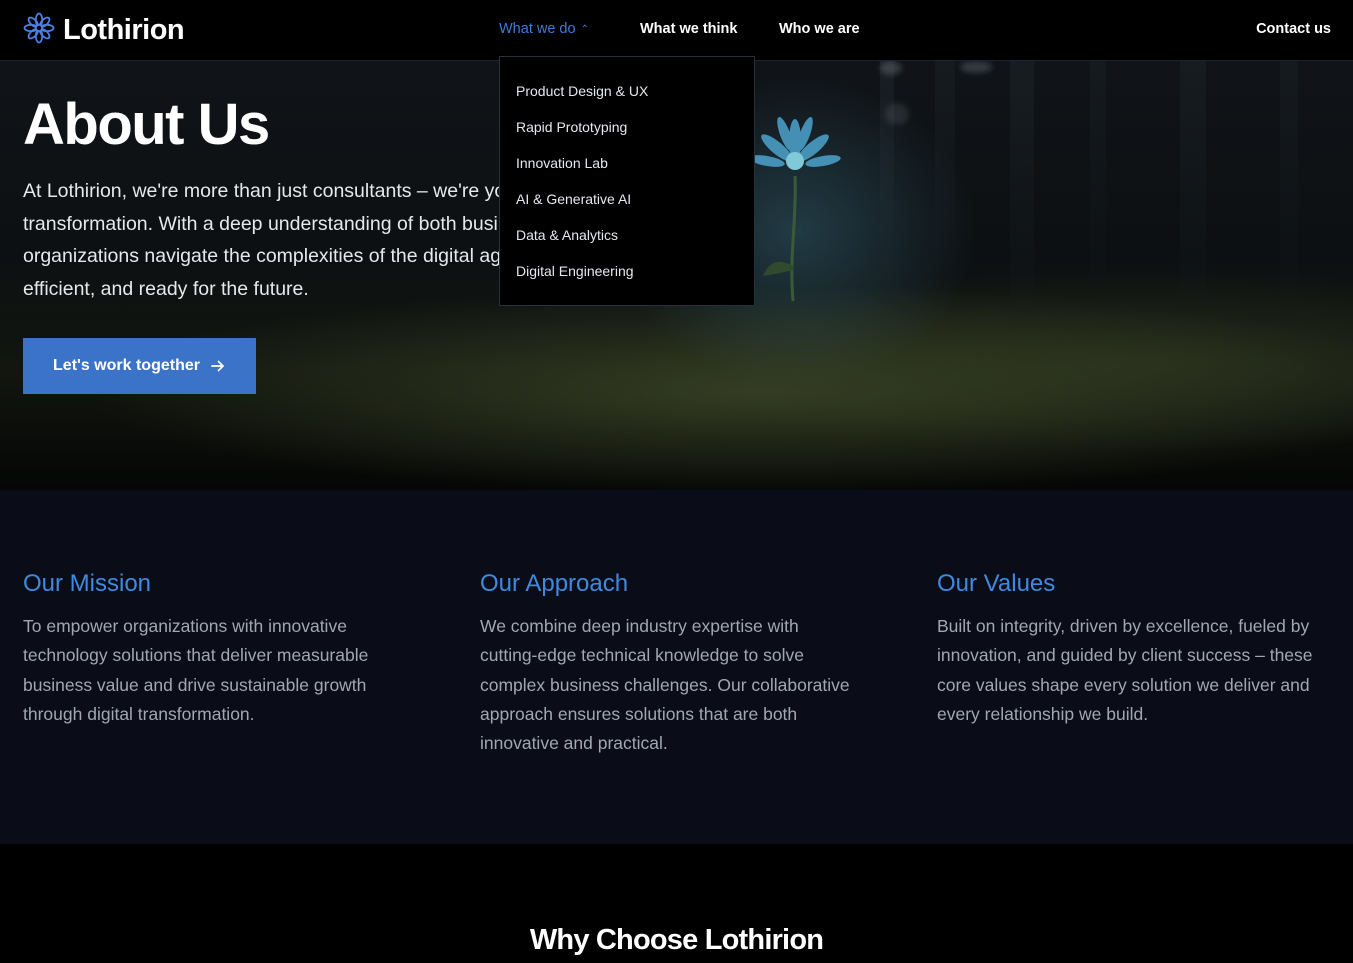 This screenshot has width=1353, height=963. What do you see at coordinates (584, 29) in the screenshot?
I see `chevron-up-icon: ⌃` at bounding box center [584, 29].